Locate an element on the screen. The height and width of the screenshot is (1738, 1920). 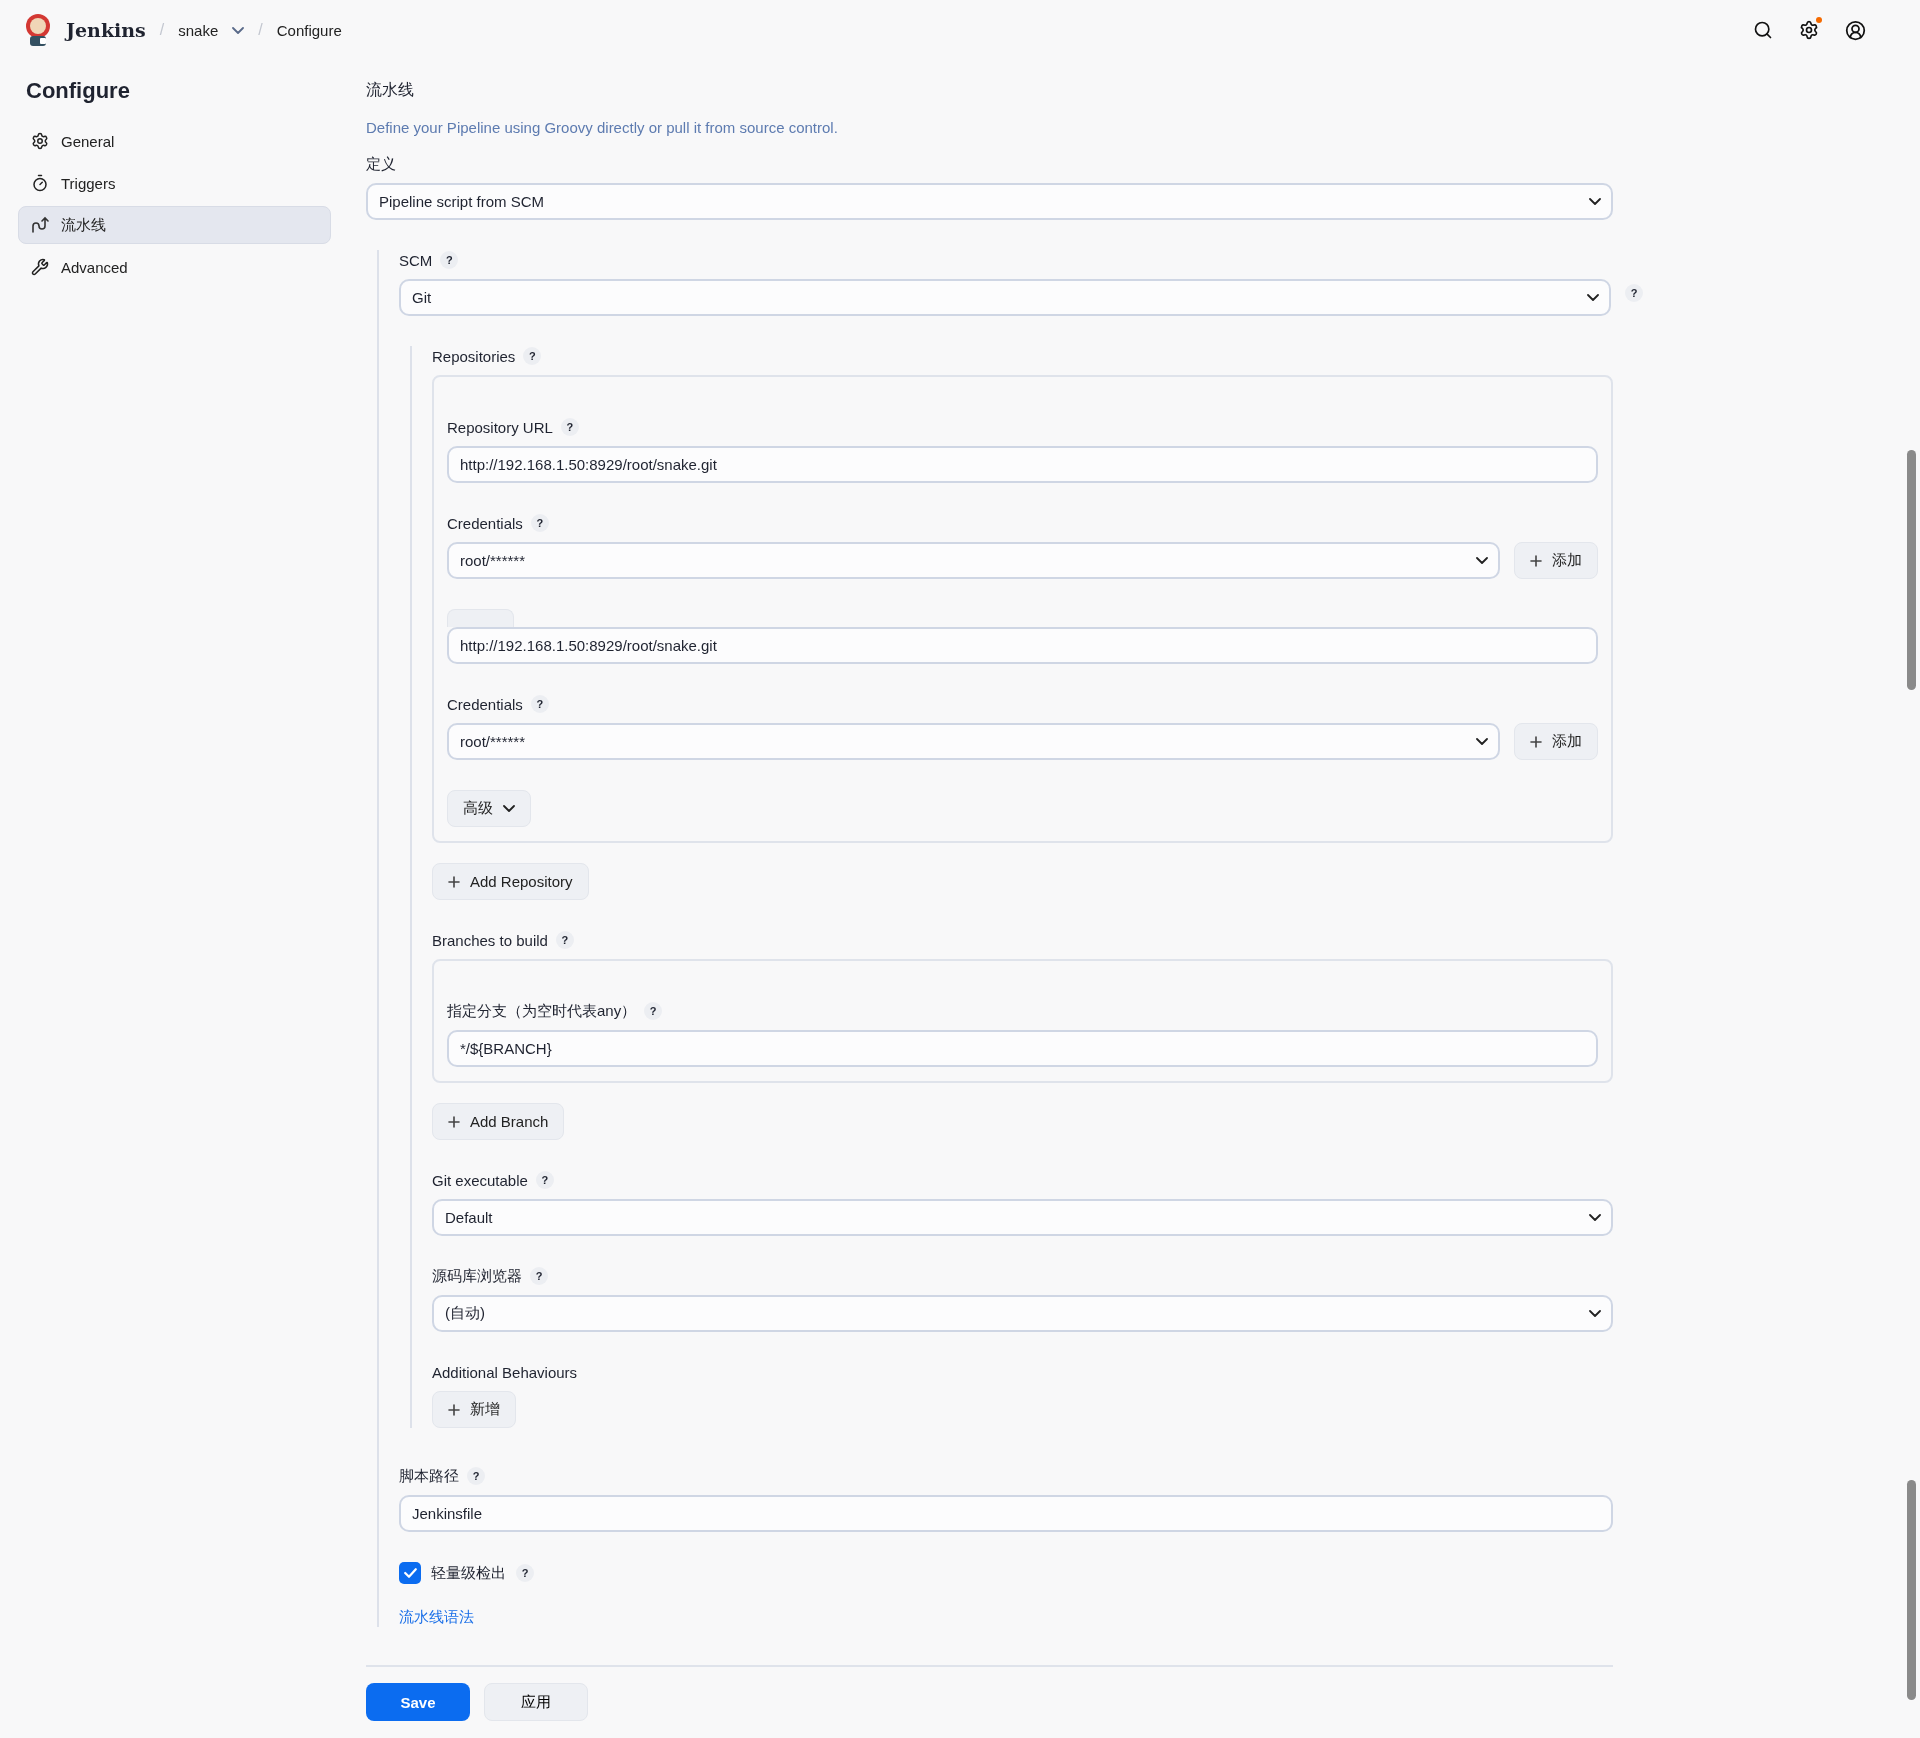
clipped-button is located at coordinates (480, 618).